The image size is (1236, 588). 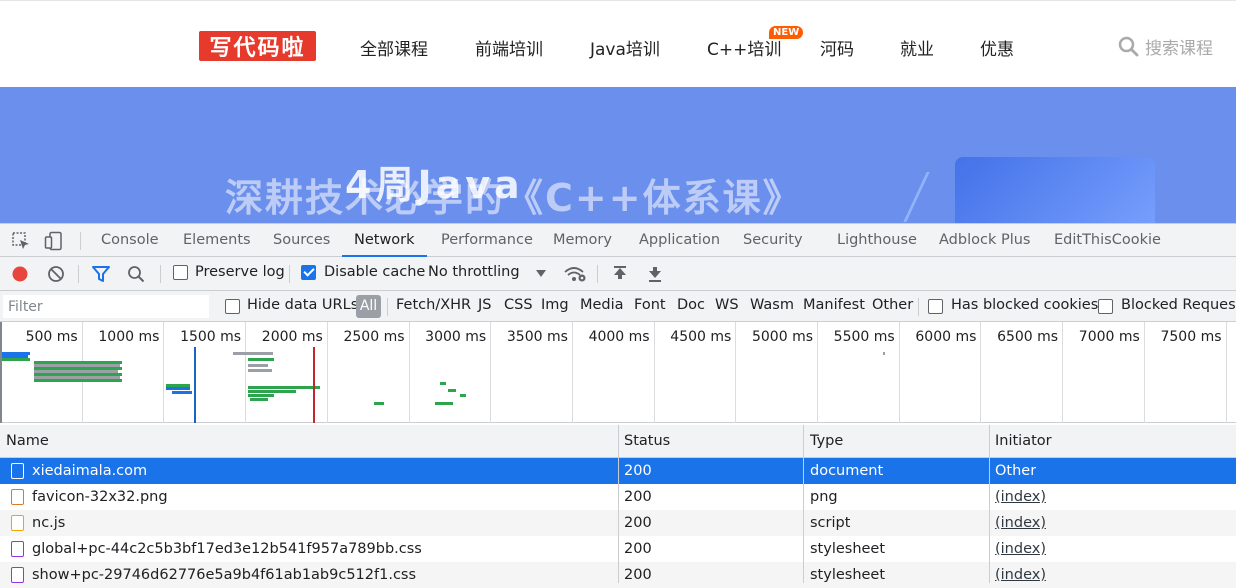 I want to click on tab-adblock-plus: Adblock Plus, so click(x=984, y=240).